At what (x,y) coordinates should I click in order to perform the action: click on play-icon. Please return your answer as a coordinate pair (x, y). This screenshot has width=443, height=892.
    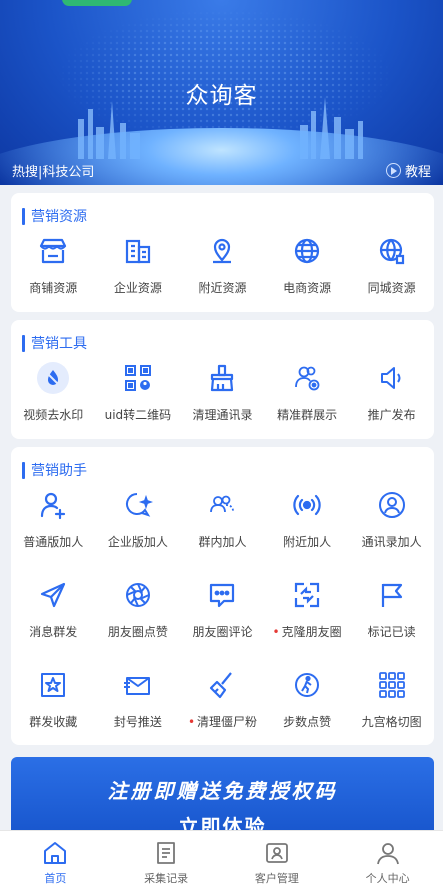
    Looking at the image, I should click on (393, 170).